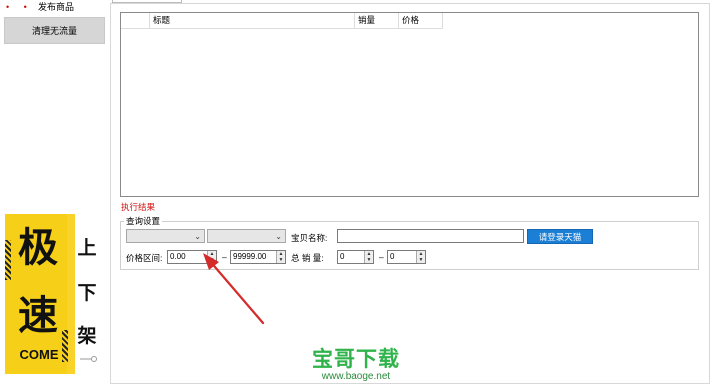 Image resolution: width=714 pixels, height=388 pixels. Describe the element at coordinates (421, 20) in the screenshot. I see `column-header-price: 价格` at that location.